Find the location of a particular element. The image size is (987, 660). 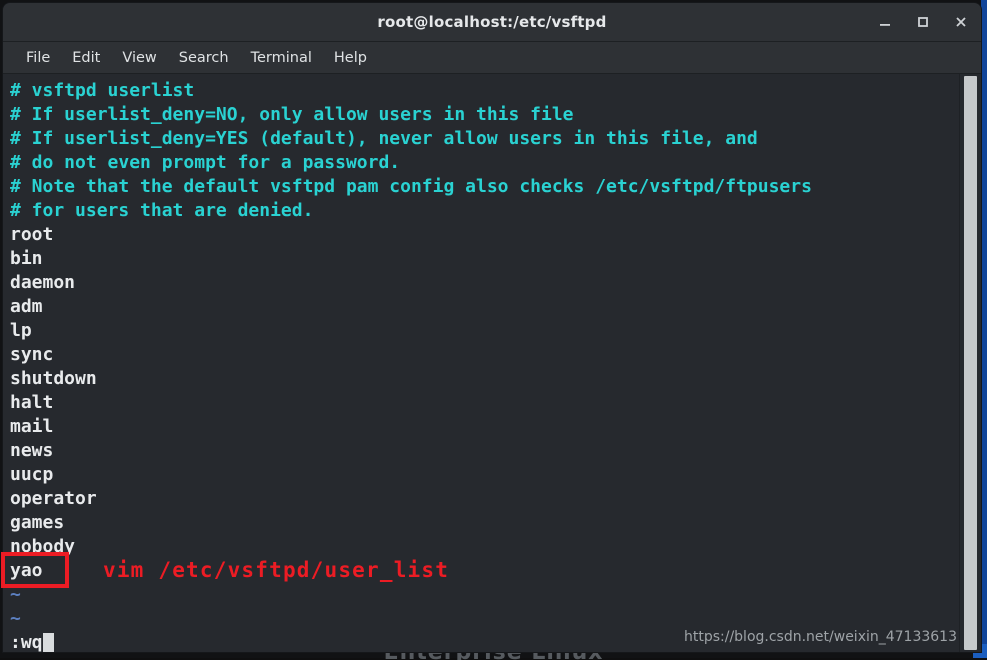

text-cursor is located at coordinates (48, 642).